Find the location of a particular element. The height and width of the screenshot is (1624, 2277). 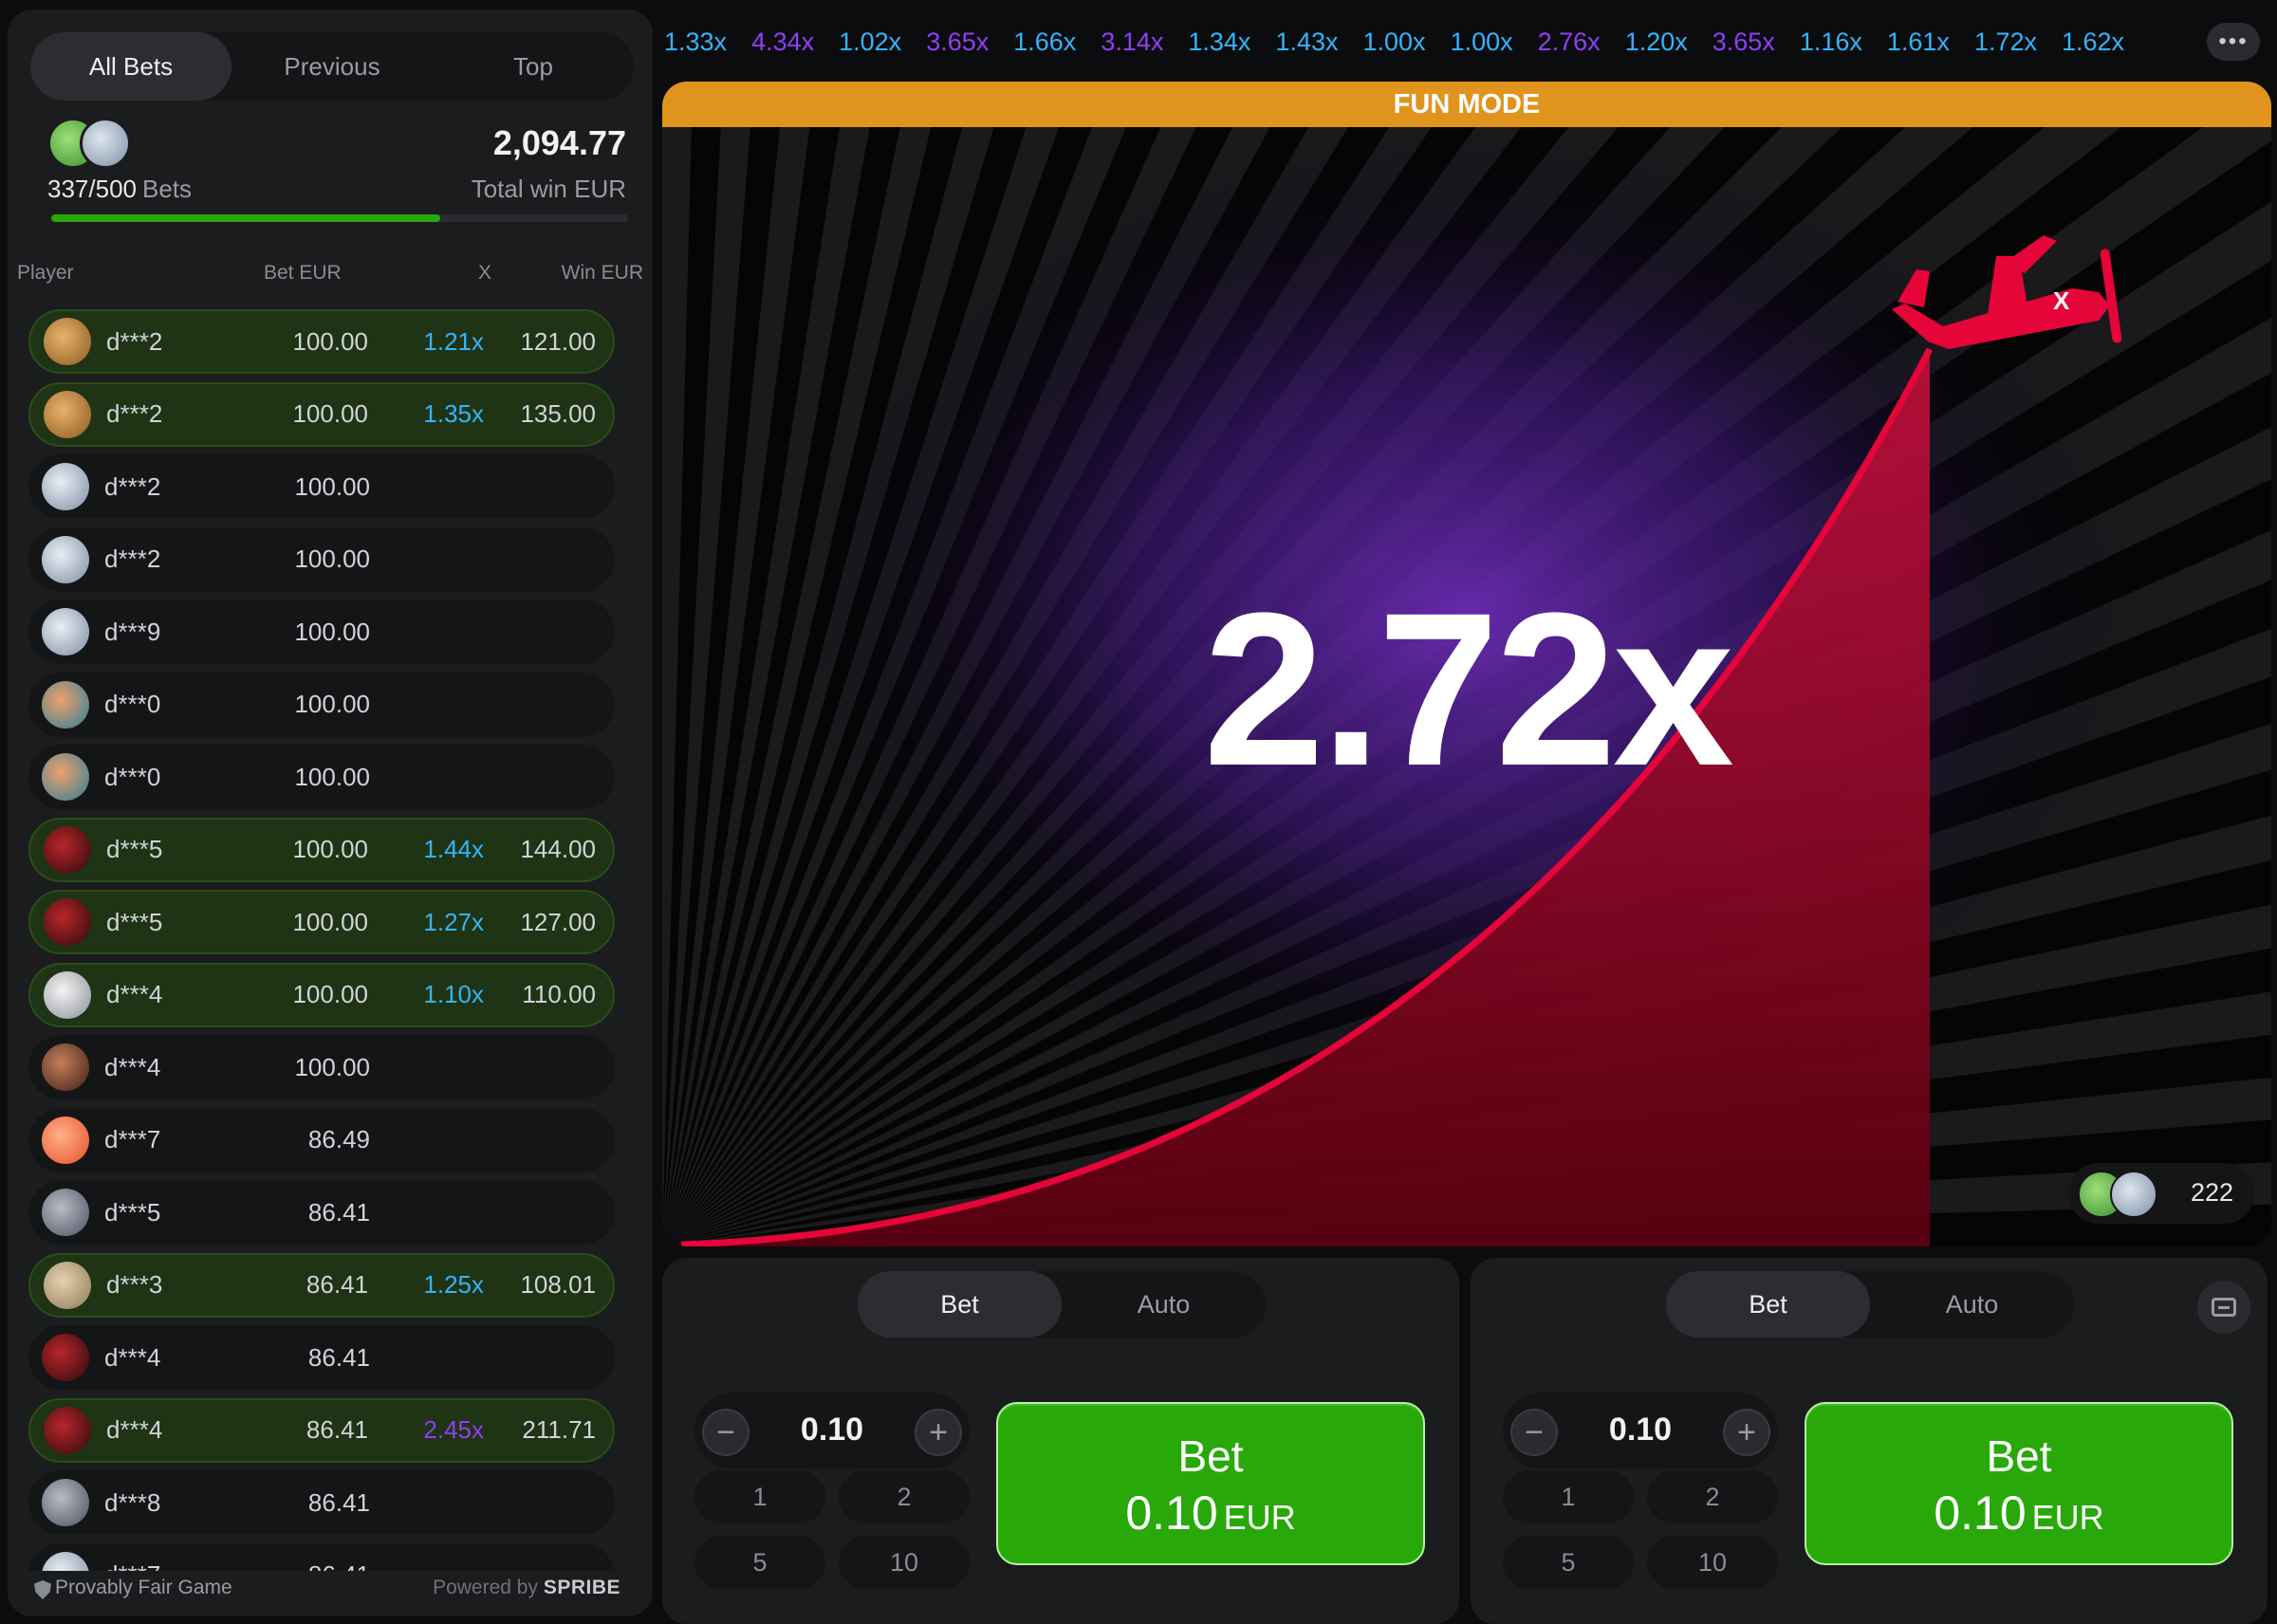

bet-row: d***8 86.41 is located at coordinates (321, 1503).